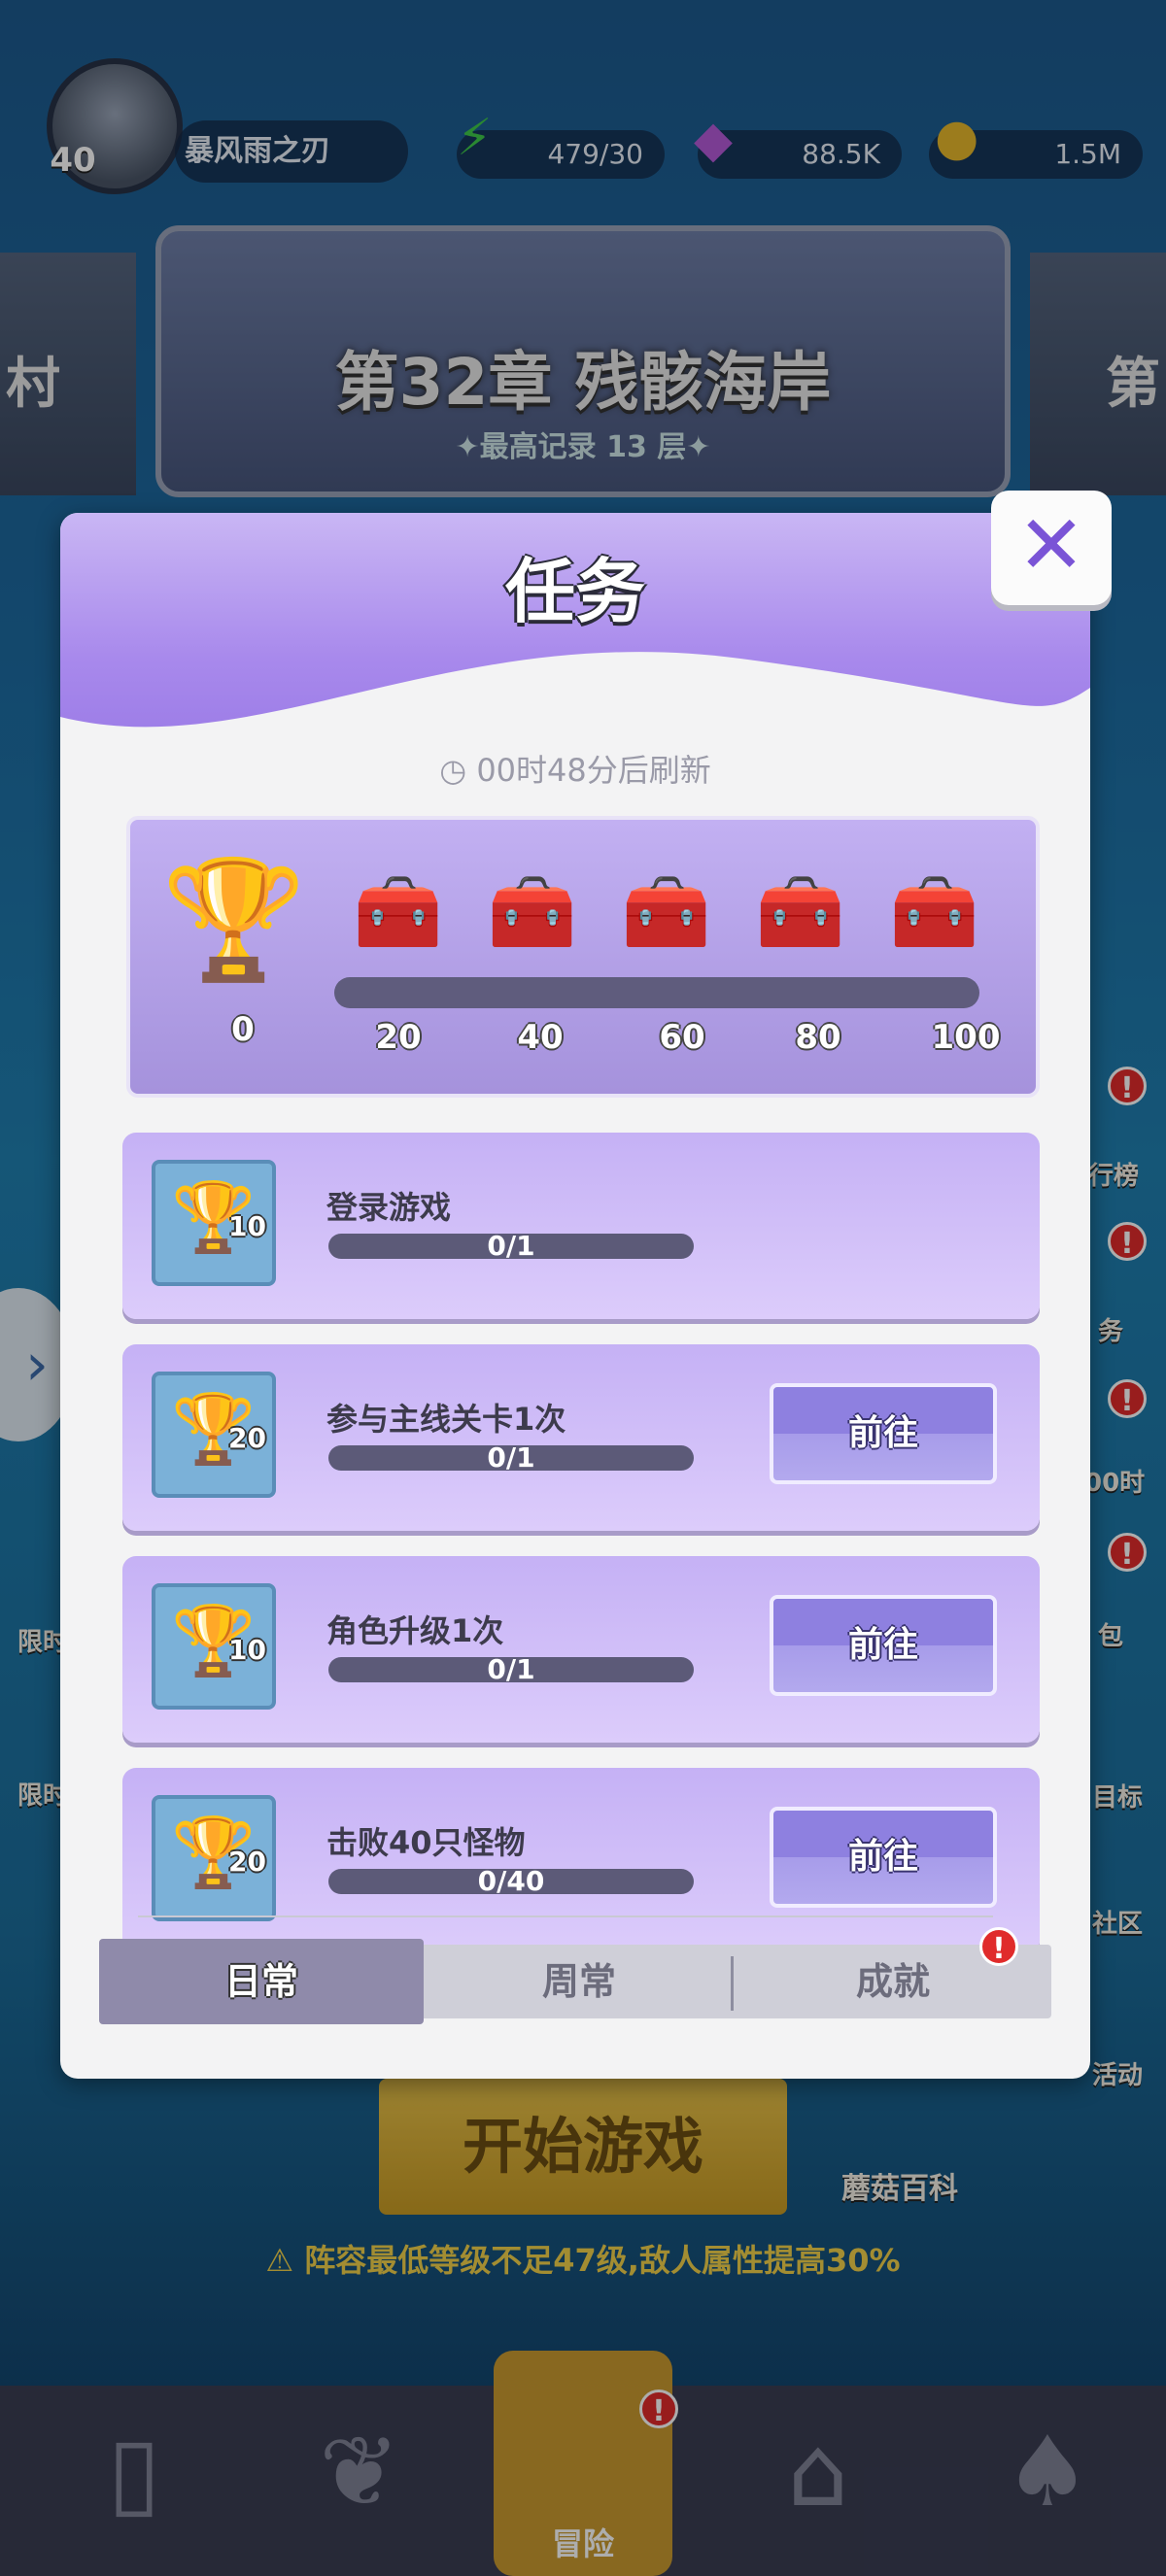 This screenshot has height=2576, width=1166. I want to click on milestone-80: 80, so click(818, 1037).